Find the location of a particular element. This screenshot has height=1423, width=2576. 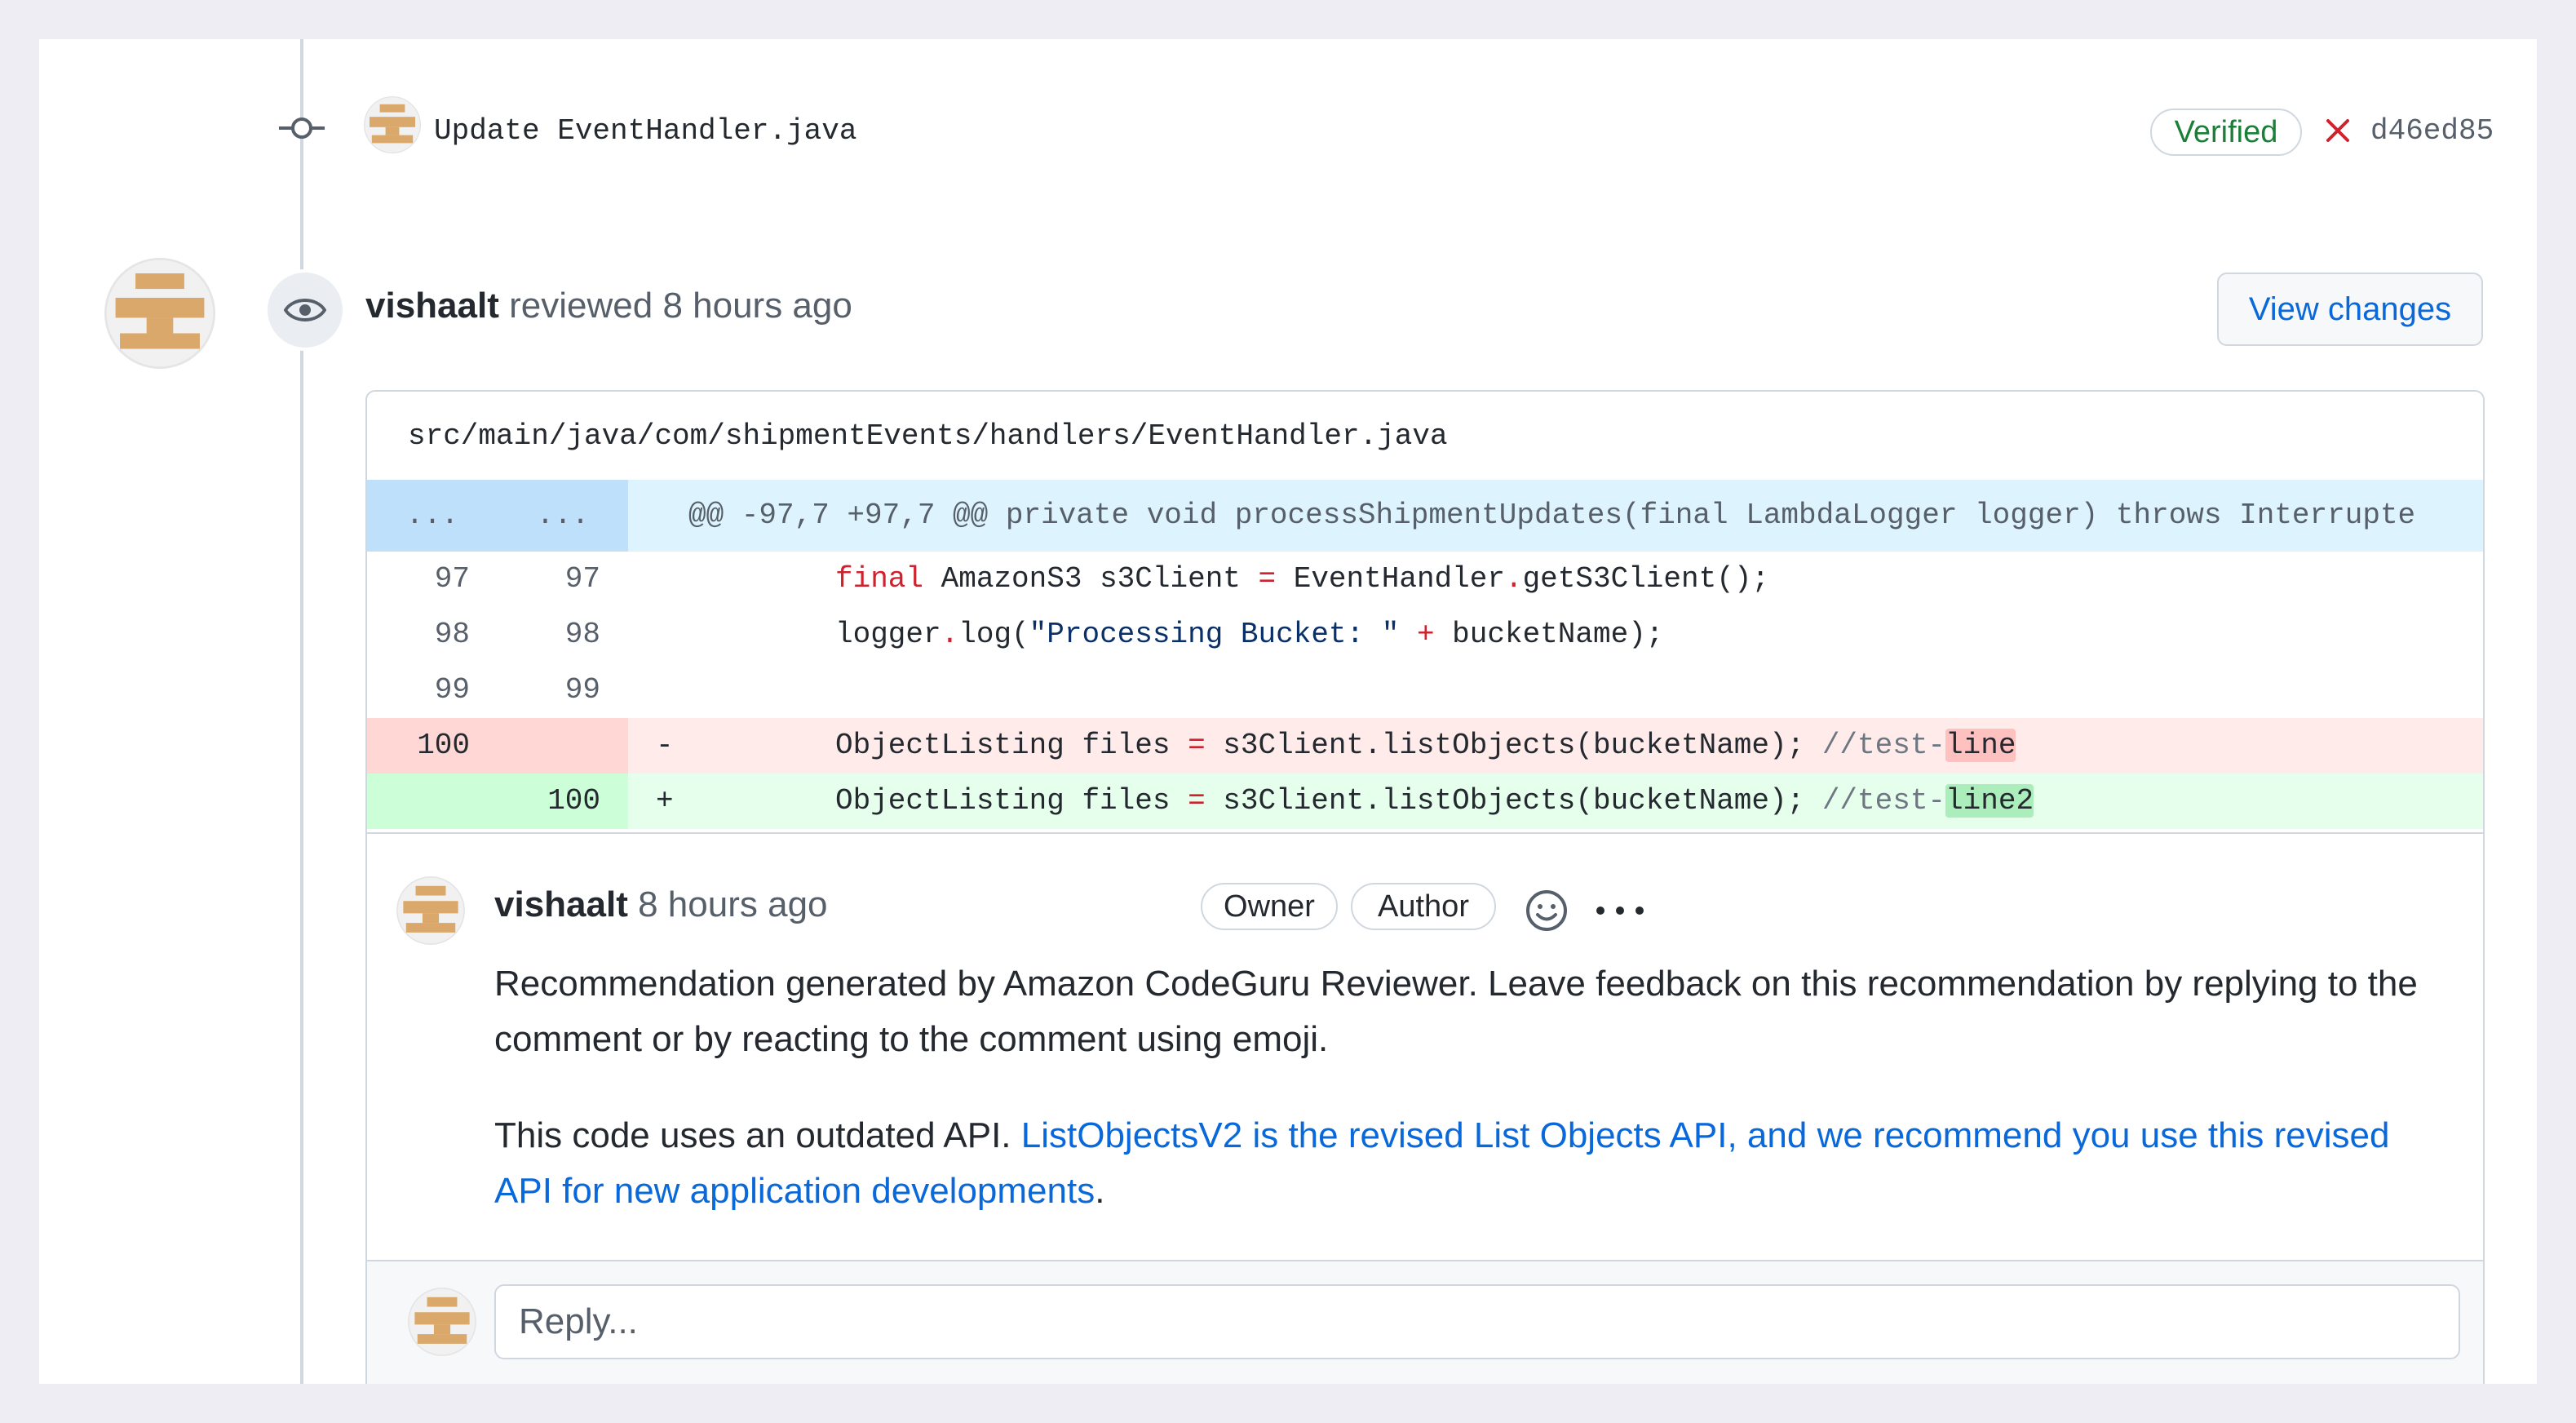

code-text: bucketName); is located at coordinates (1558, 634).